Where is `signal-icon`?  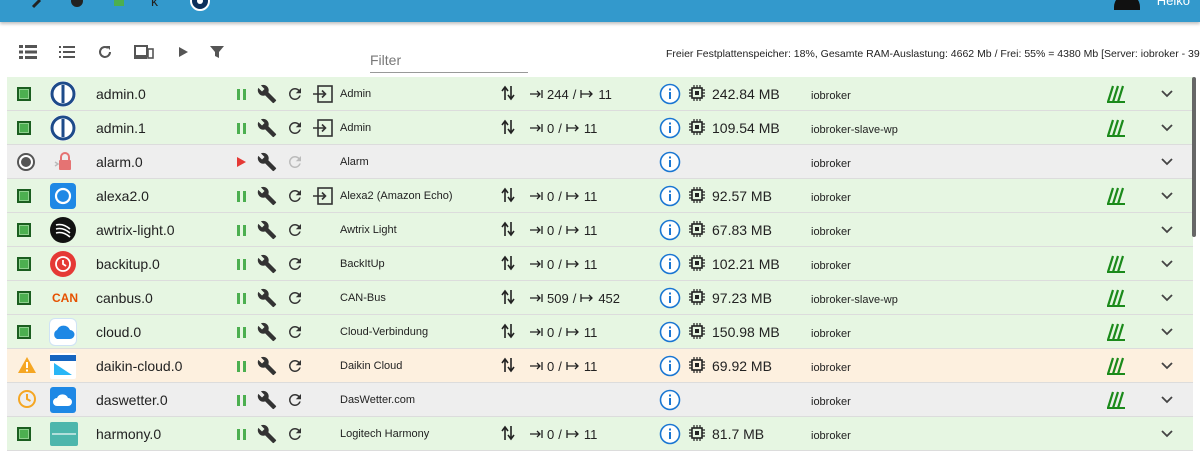 signal-icon is located at coordinates (1116, 128).